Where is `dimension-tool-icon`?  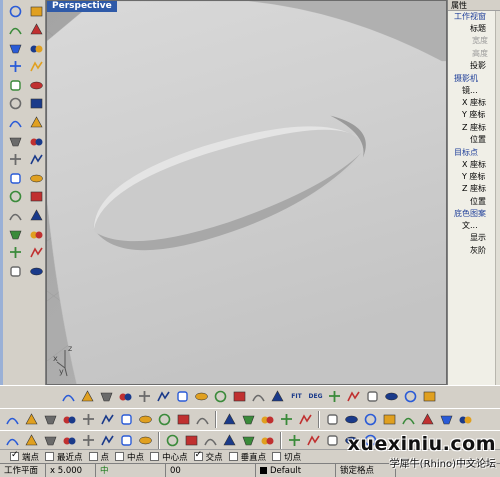
dimension-tool-icon is located at coordinates (36, 178).